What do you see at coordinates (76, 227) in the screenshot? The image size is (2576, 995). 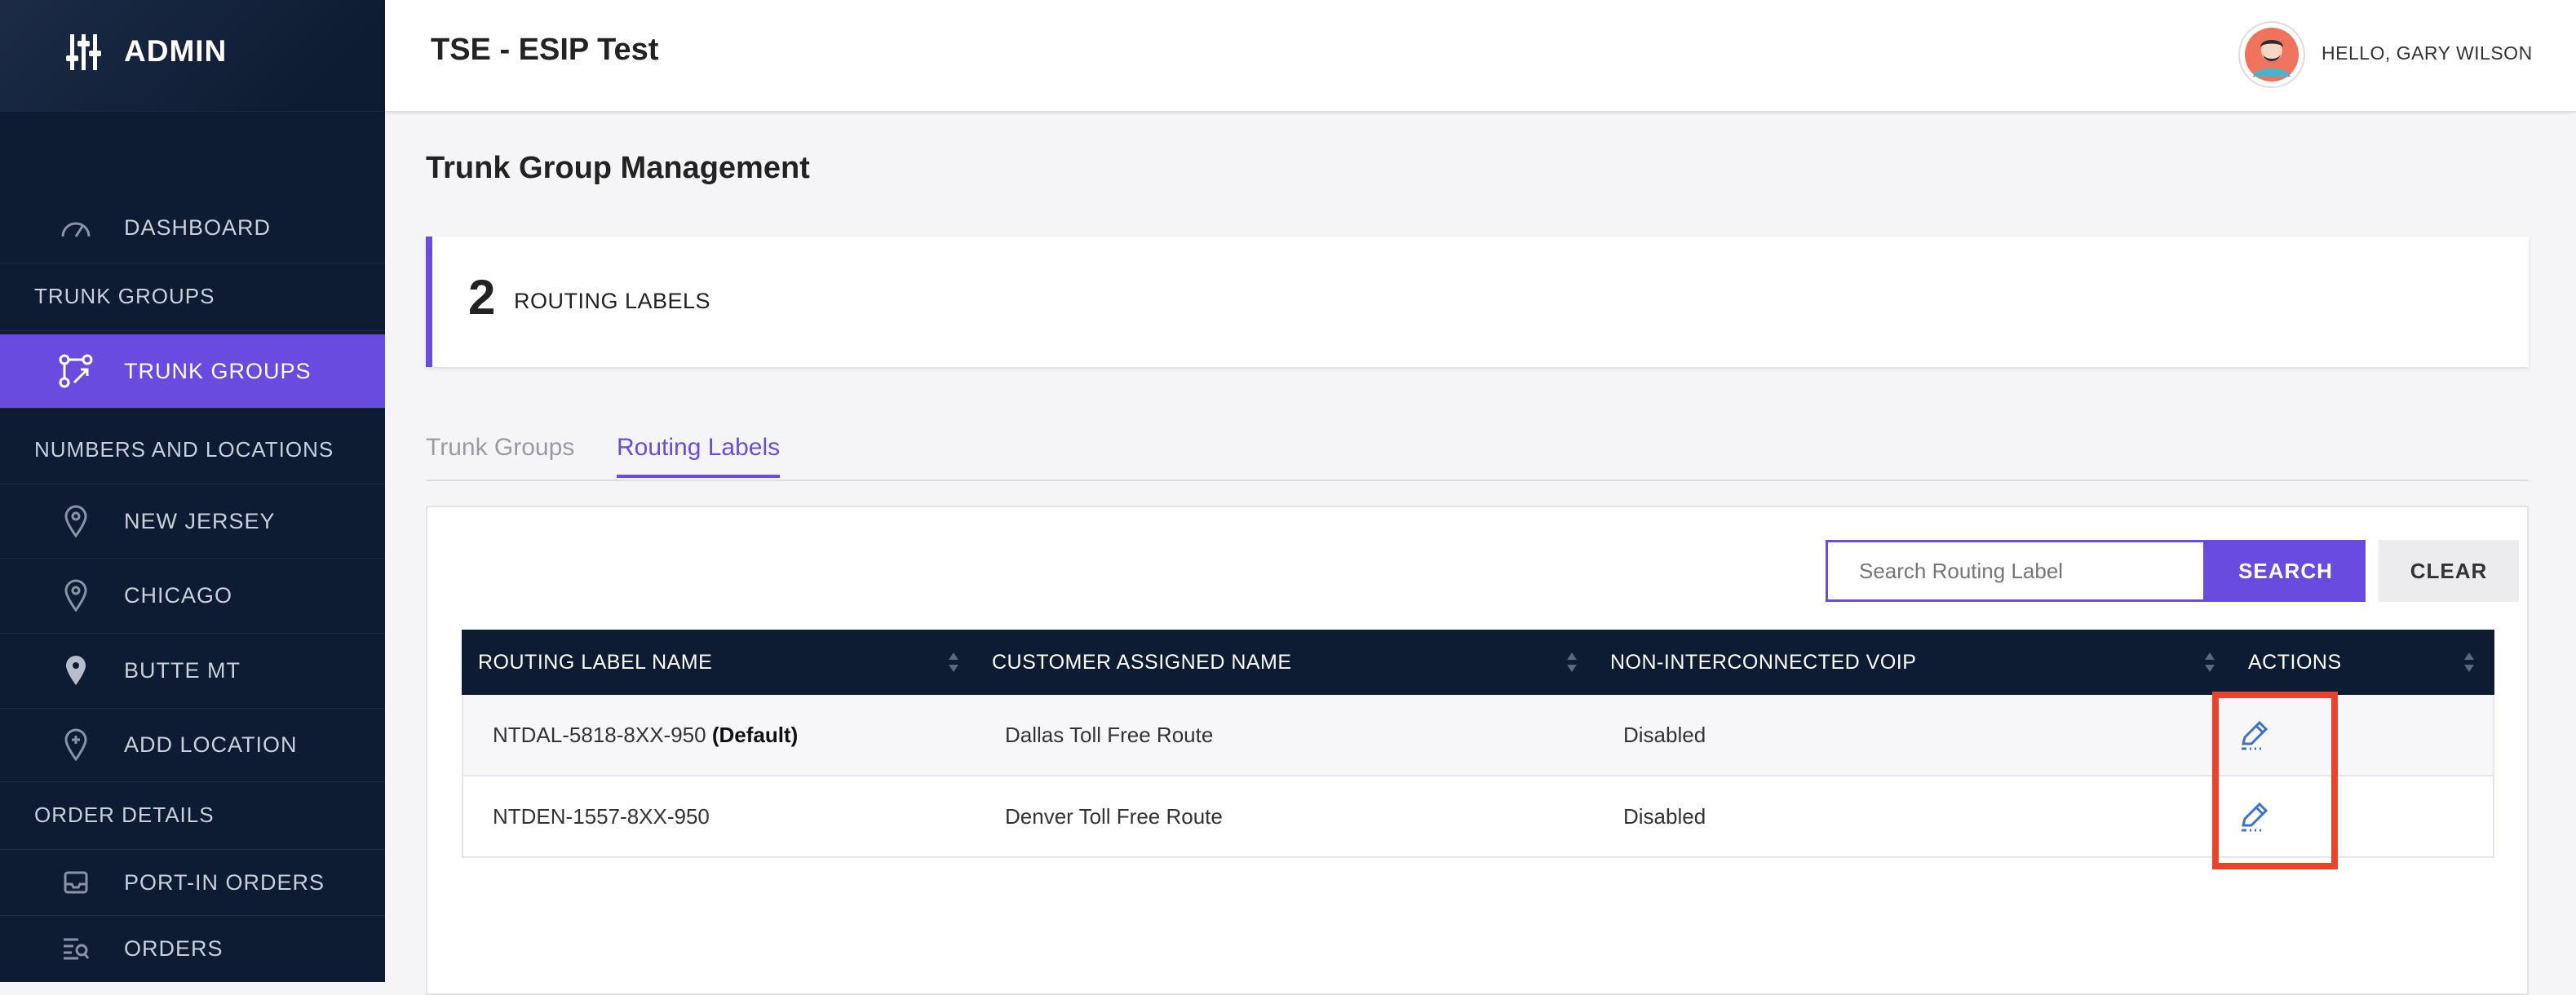 I see `speedometer-icon` at bounding box center [76, 227].